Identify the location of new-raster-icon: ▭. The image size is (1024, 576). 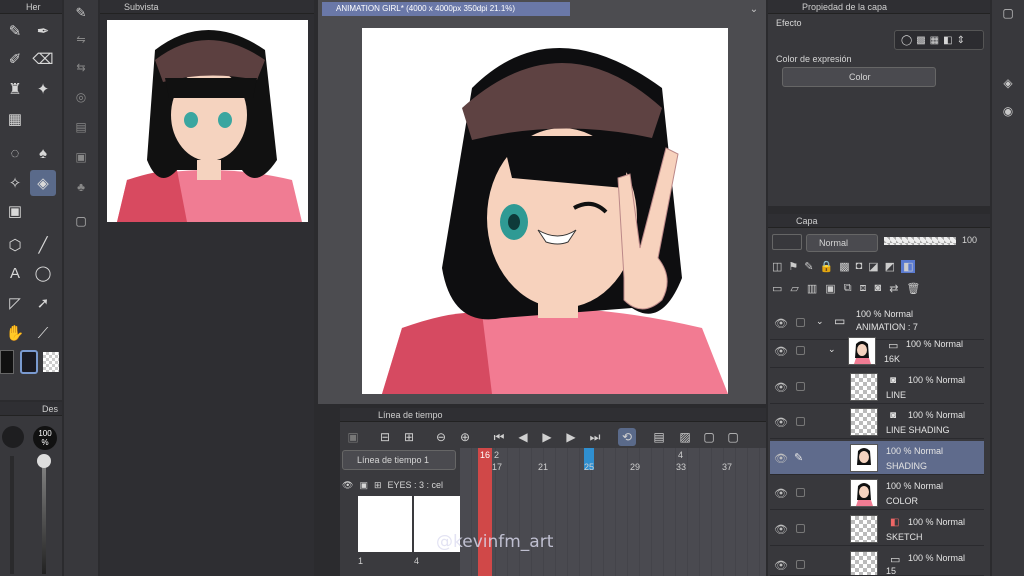
(777, 288).